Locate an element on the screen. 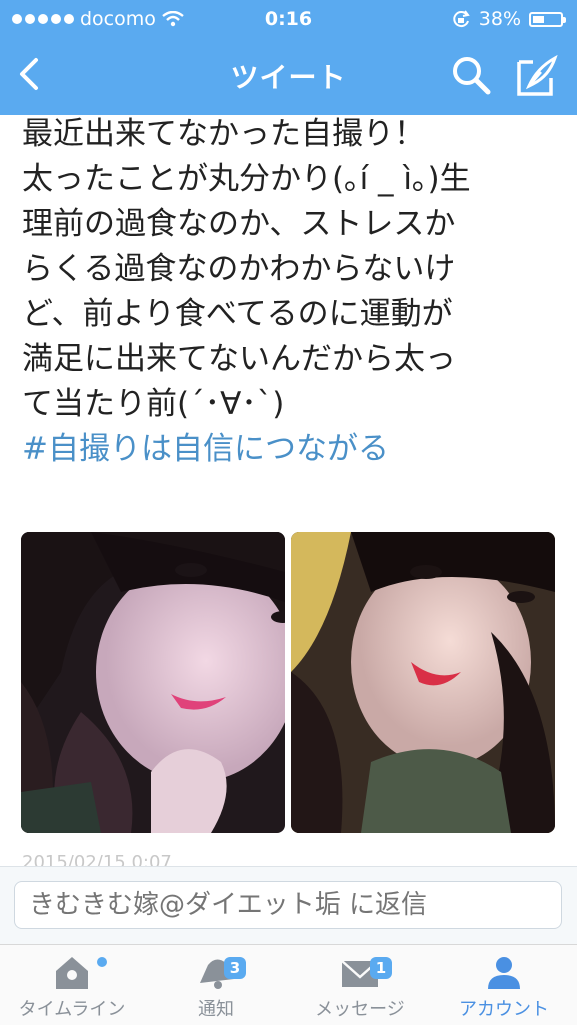 The height and width of the screenshot is (1025, 577). tweet-line: 理前の過食なのか、ストレスか is located at coordinates (239, 224).